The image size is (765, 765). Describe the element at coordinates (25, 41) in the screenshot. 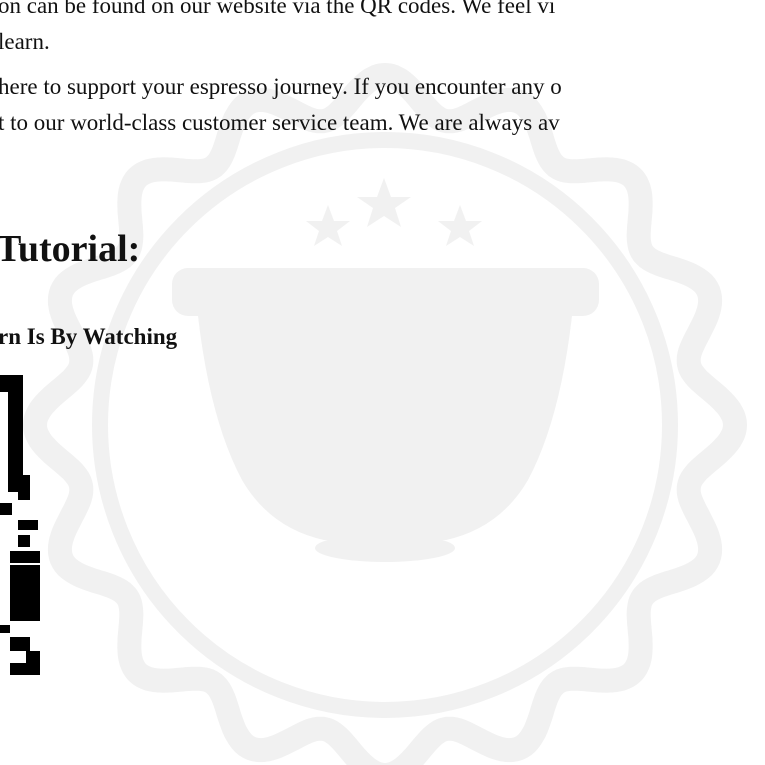

I see `body-text-line: learn.` at that location.